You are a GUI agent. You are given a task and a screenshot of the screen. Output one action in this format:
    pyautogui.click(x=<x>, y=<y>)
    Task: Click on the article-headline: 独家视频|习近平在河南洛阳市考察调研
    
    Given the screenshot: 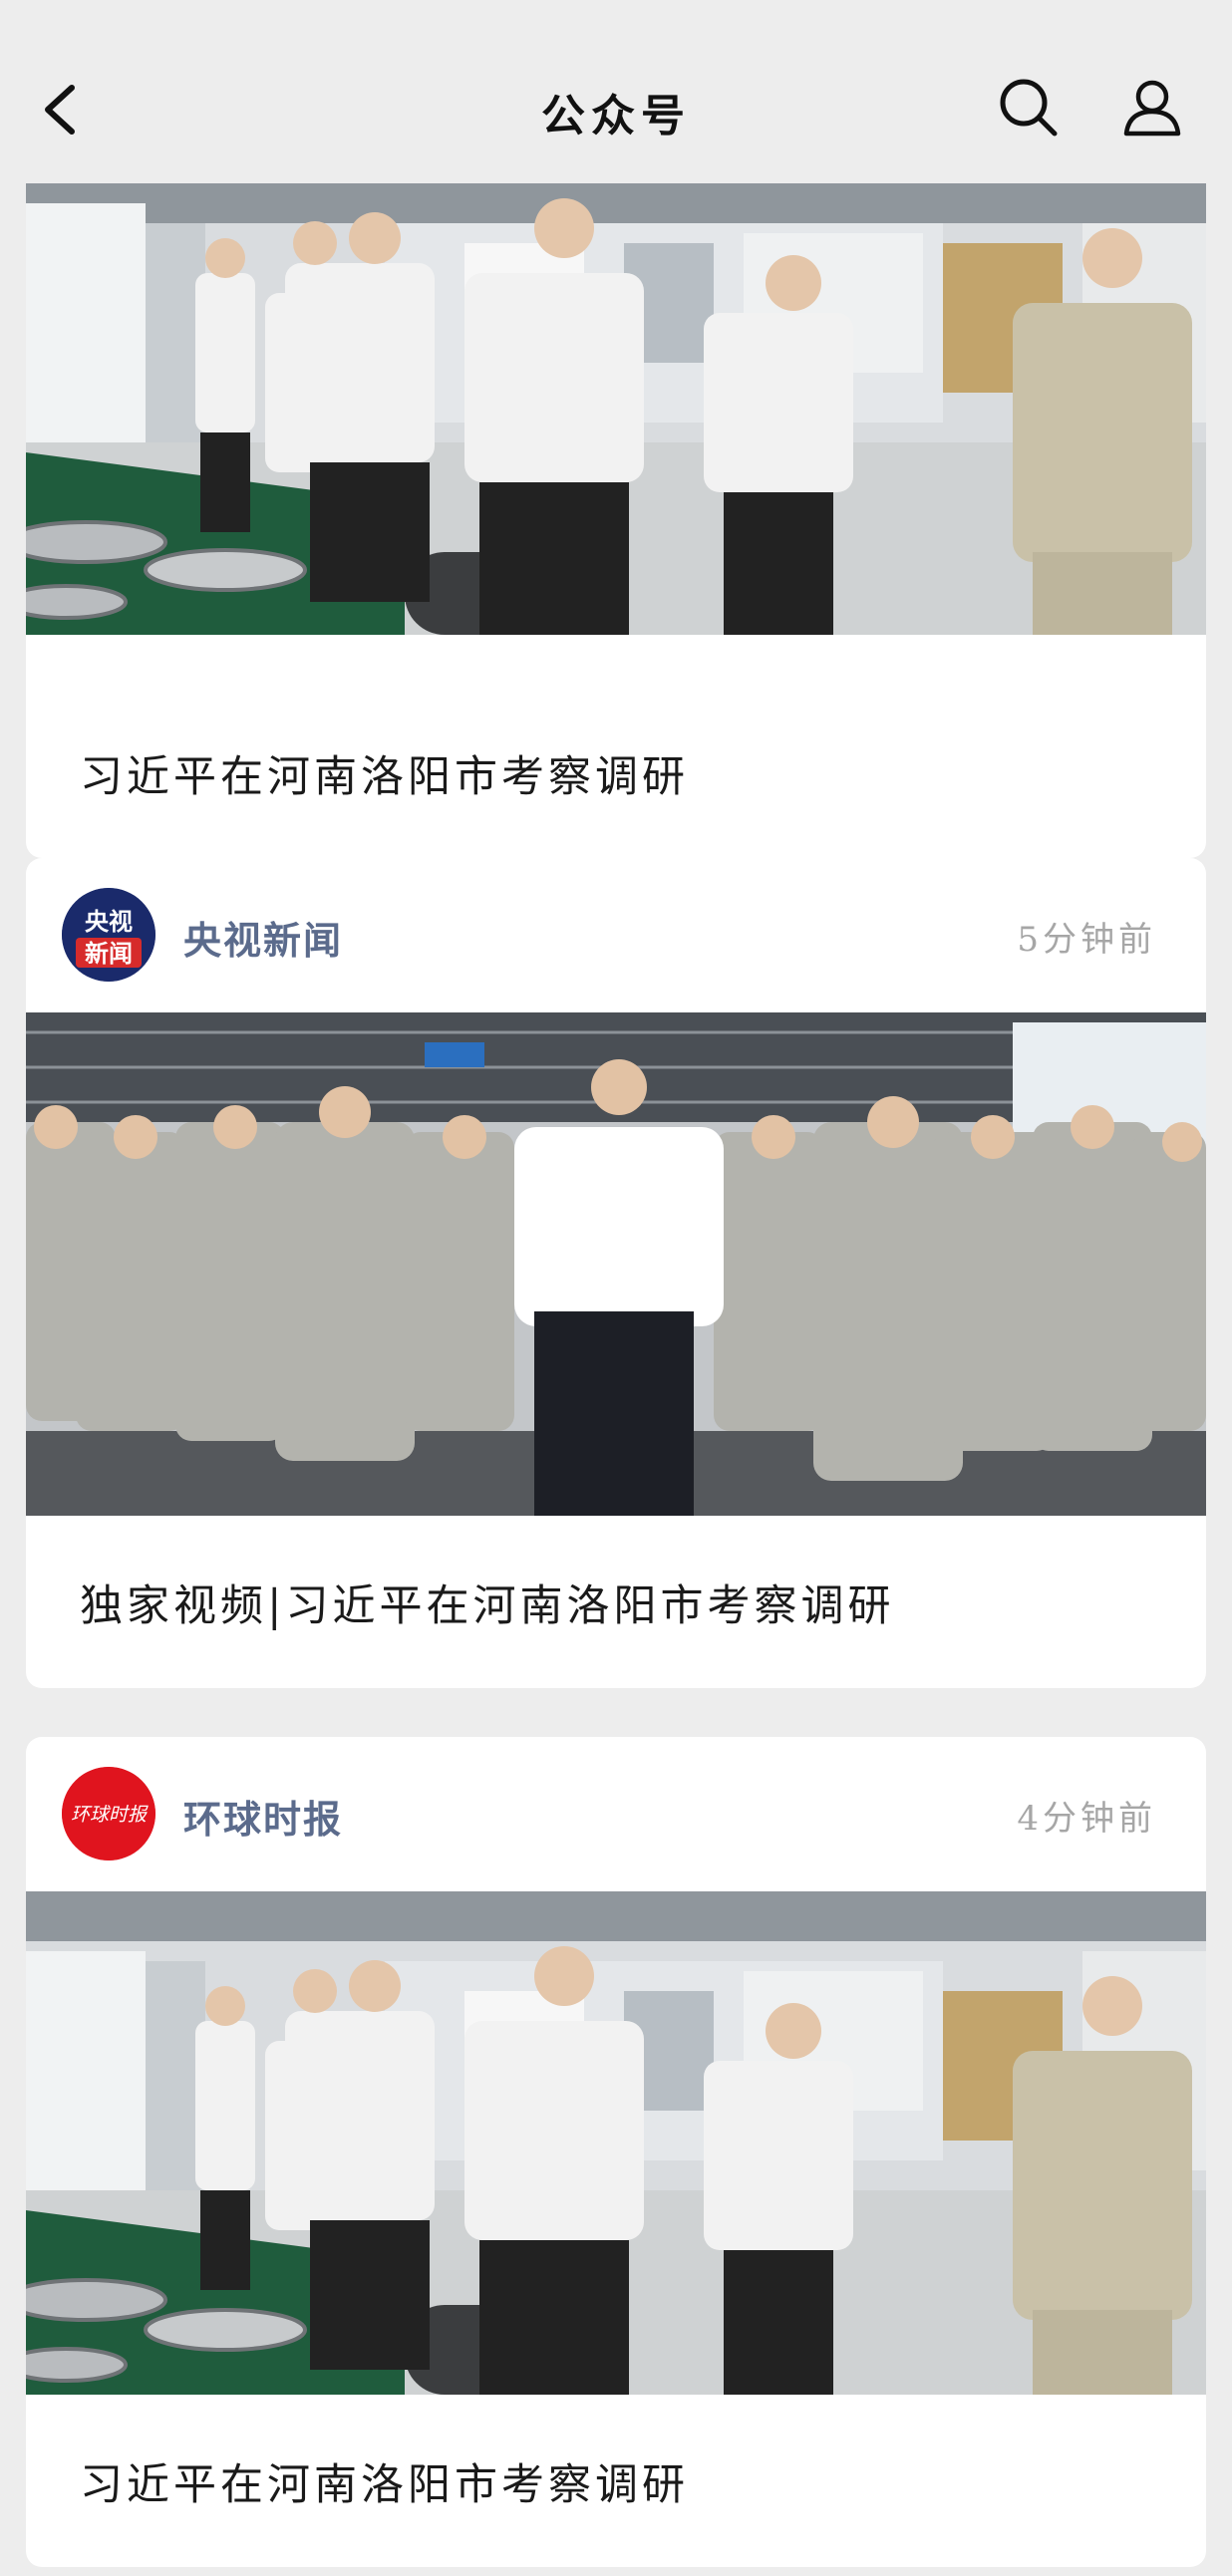 What is the action you would take?
    pyautogui.click(x=616, y=1602)
    